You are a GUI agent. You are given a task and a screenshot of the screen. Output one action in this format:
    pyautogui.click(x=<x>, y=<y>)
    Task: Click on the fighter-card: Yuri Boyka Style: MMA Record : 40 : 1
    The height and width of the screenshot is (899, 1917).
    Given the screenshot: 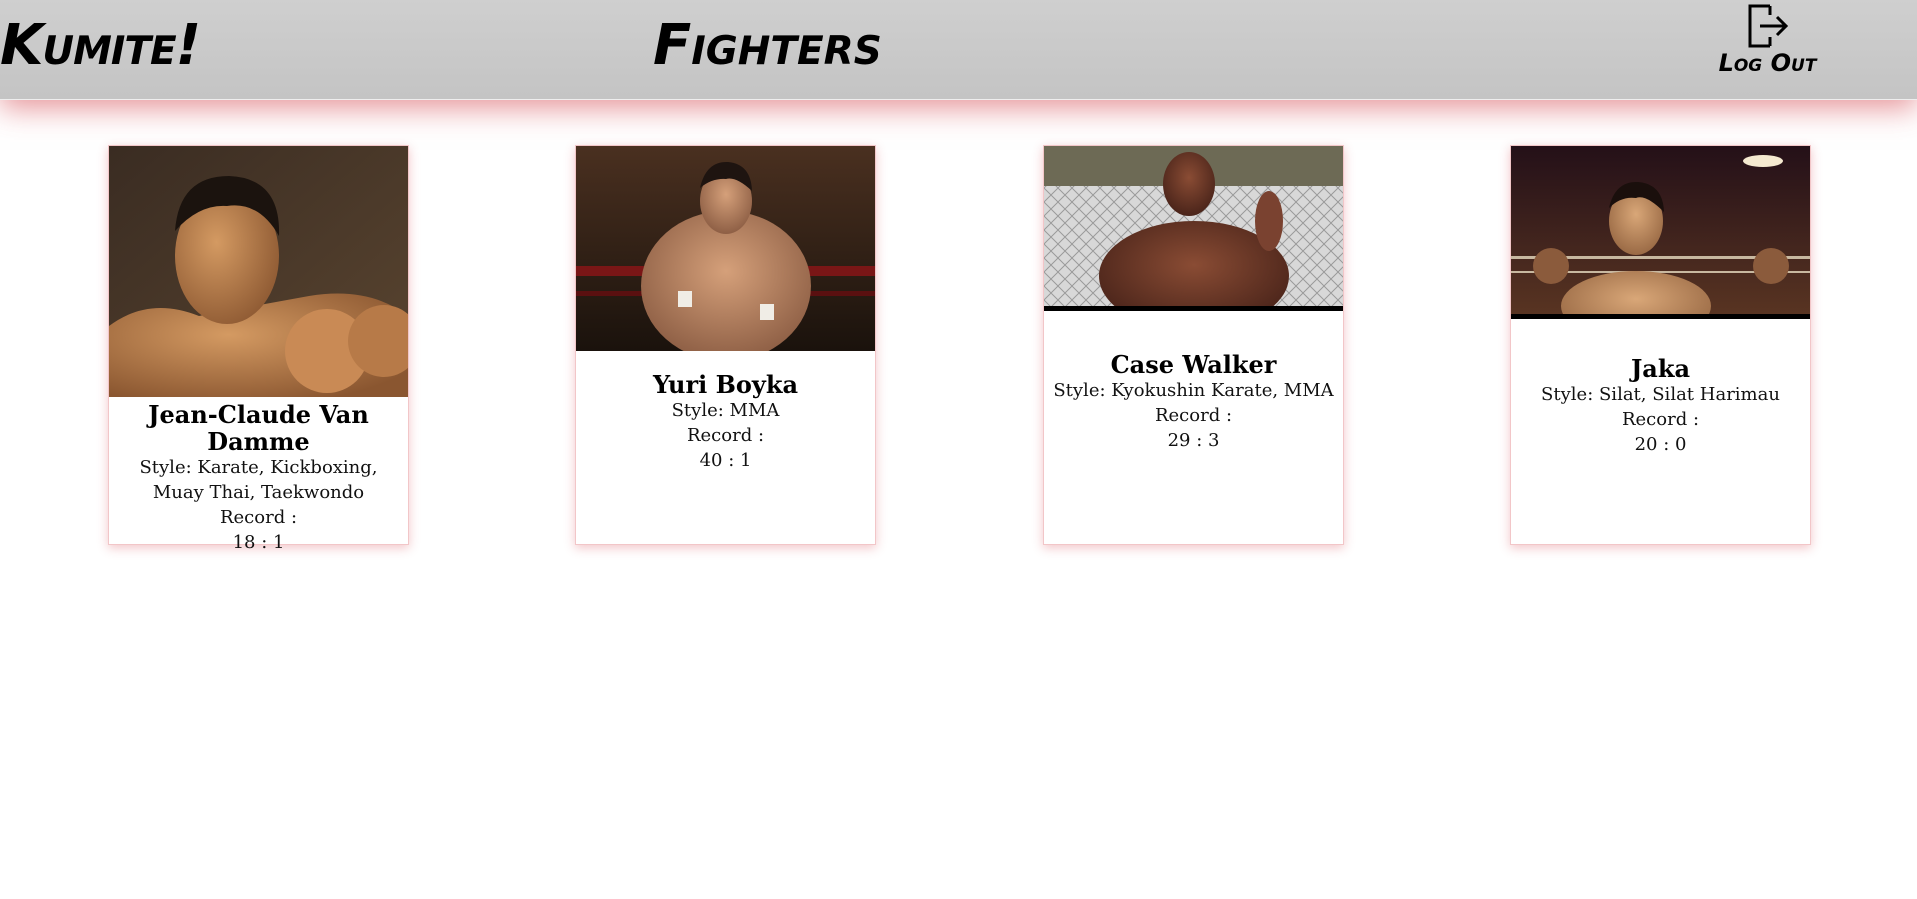 What is the action you would take?
    pyautogui.click(x=725, y=345)
    